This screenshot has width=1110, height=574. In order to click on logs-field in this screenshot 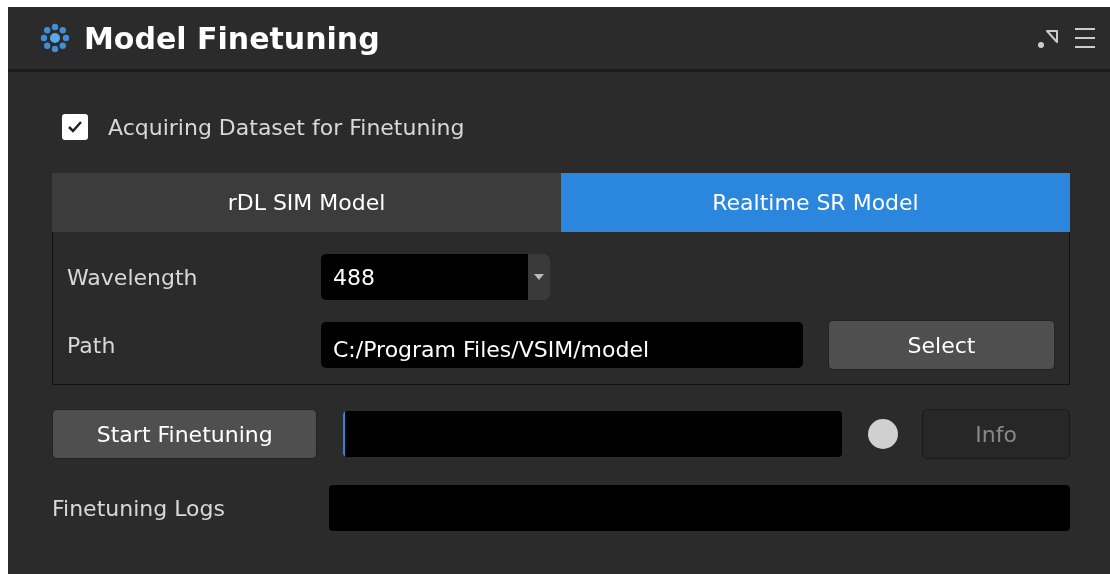, I will do `click(699, 508)`.